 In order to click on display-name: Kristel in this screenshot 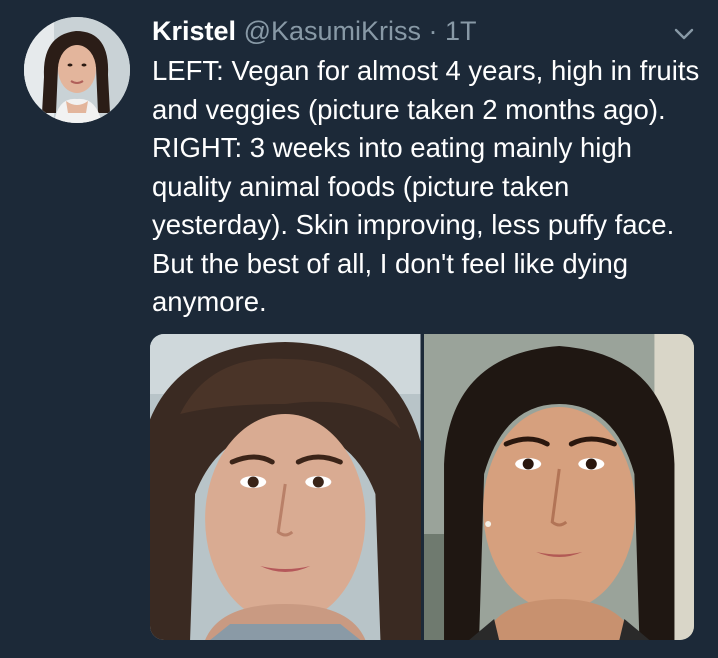, I will do `click(194, 31)`.